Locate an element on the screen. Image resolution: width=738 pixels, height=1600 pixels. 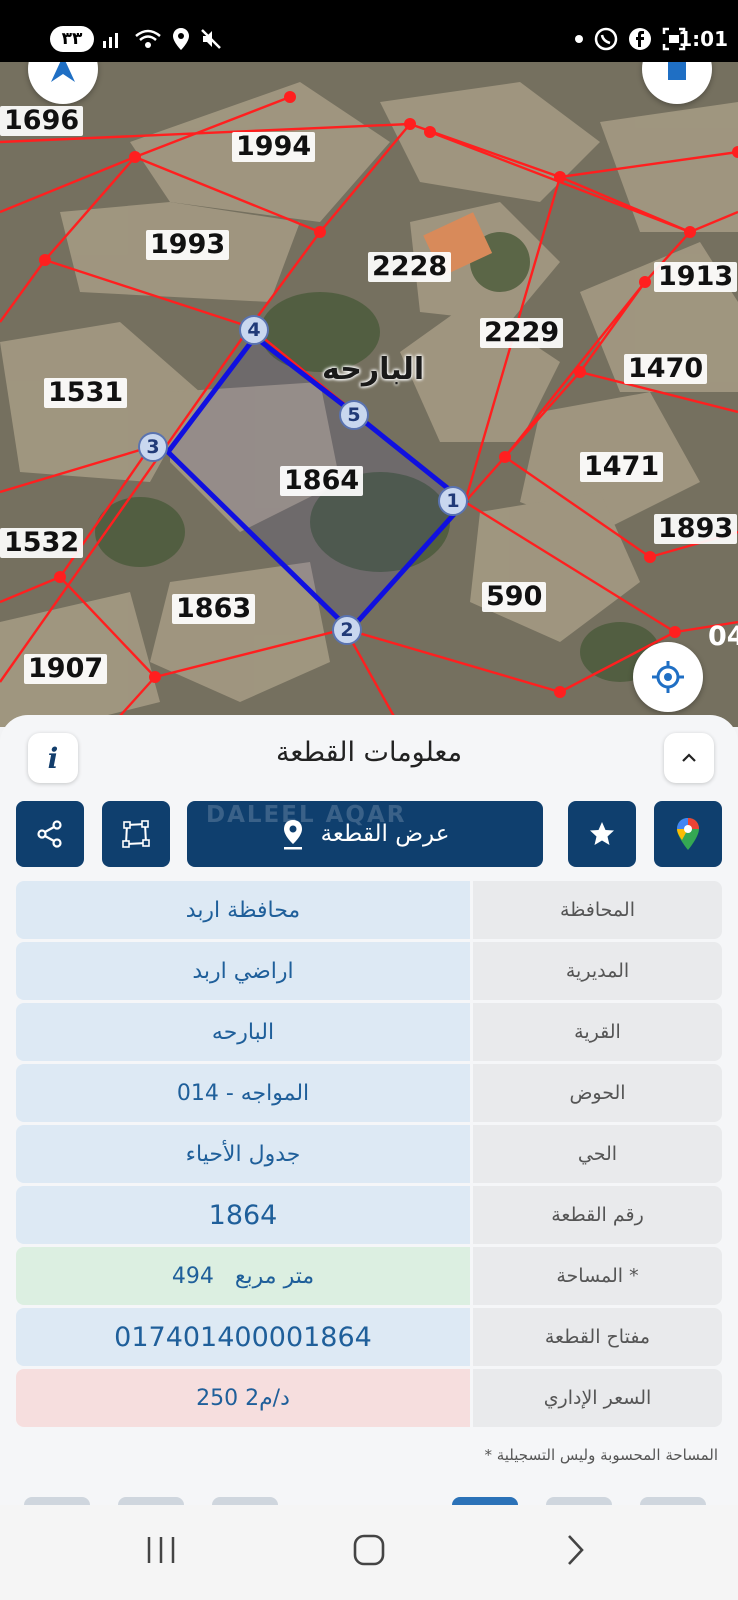
notification-count-badge: ٣٣ is located at coordinates (72, 39).